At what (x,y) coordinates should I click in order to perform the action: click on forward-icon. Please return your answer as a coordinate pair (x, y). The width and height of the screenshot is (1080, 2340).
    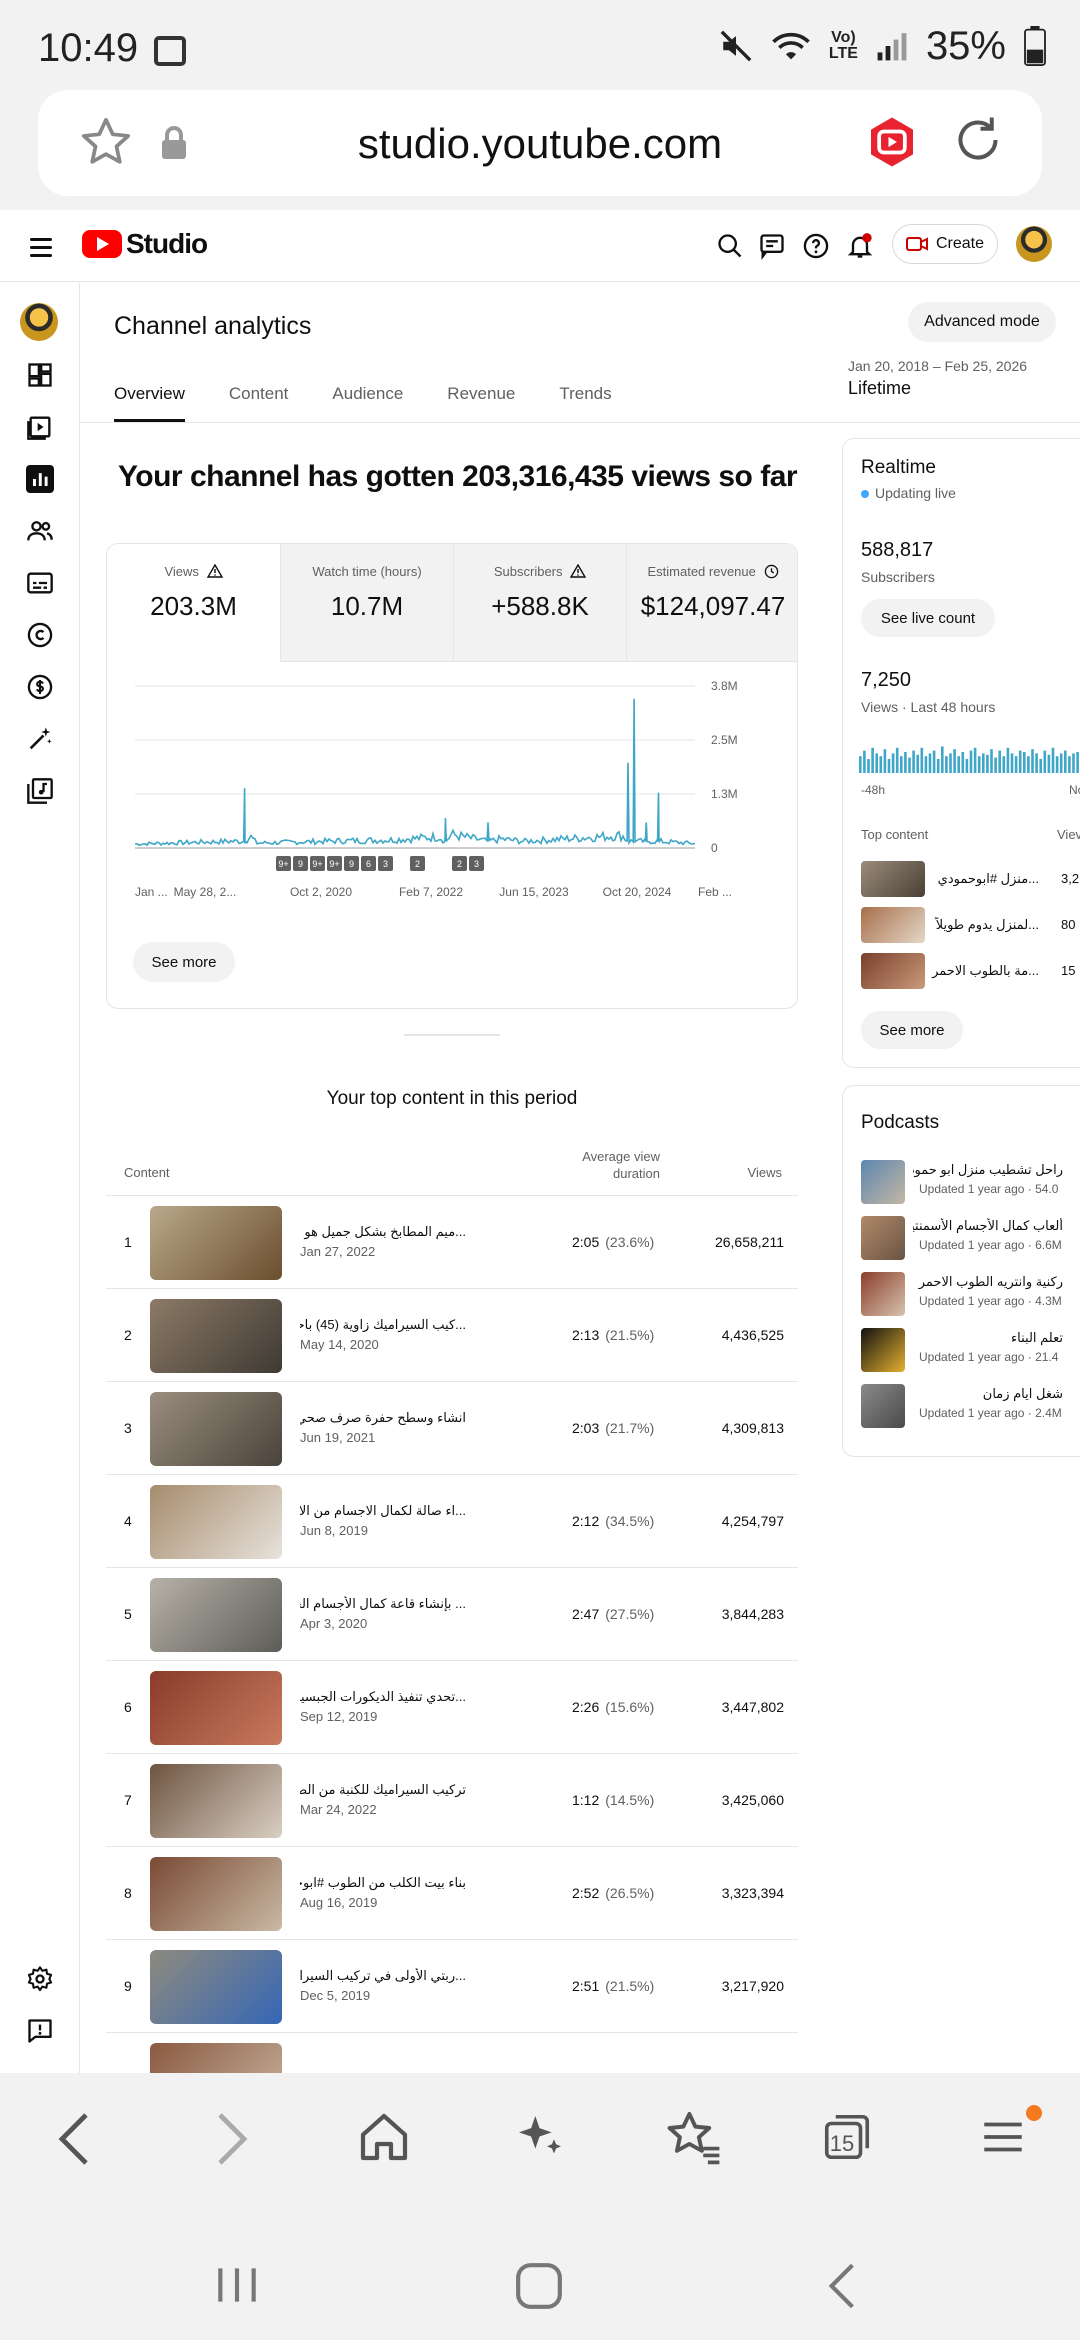
    Looking at the image, I should click on (232, 2139).